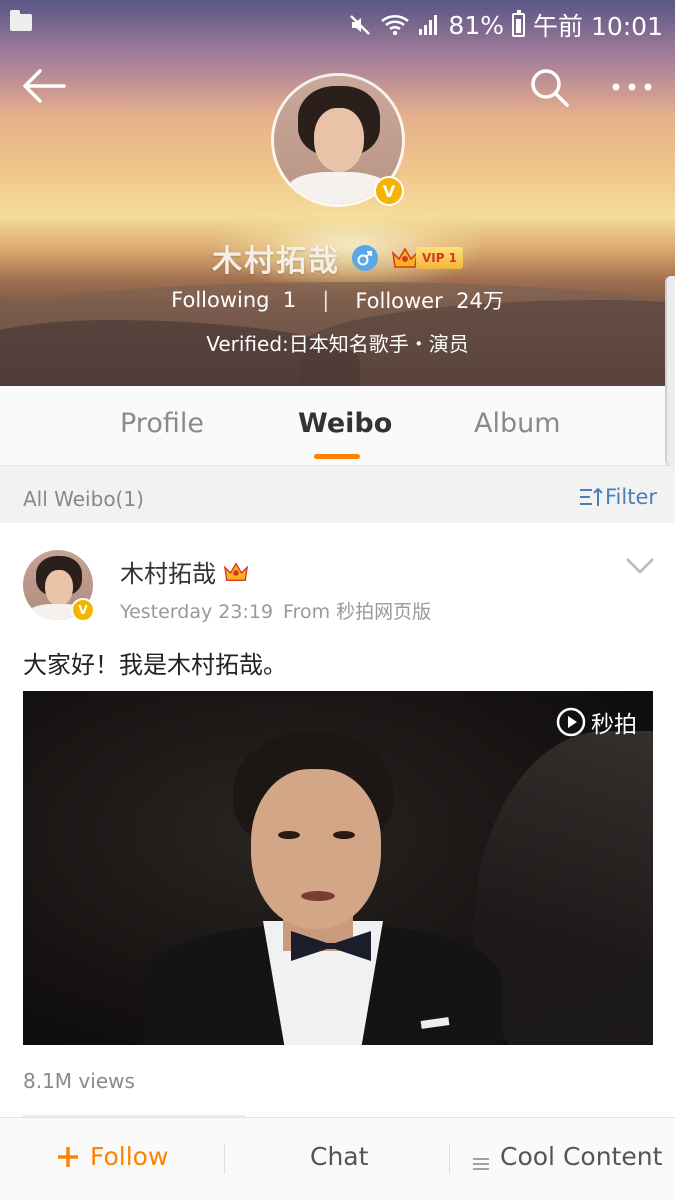 This screenshot has width=675, height=1200. Describe the element at coordinates (481, 1159) in the screenshot. I see `menu-list-icon` at that location.